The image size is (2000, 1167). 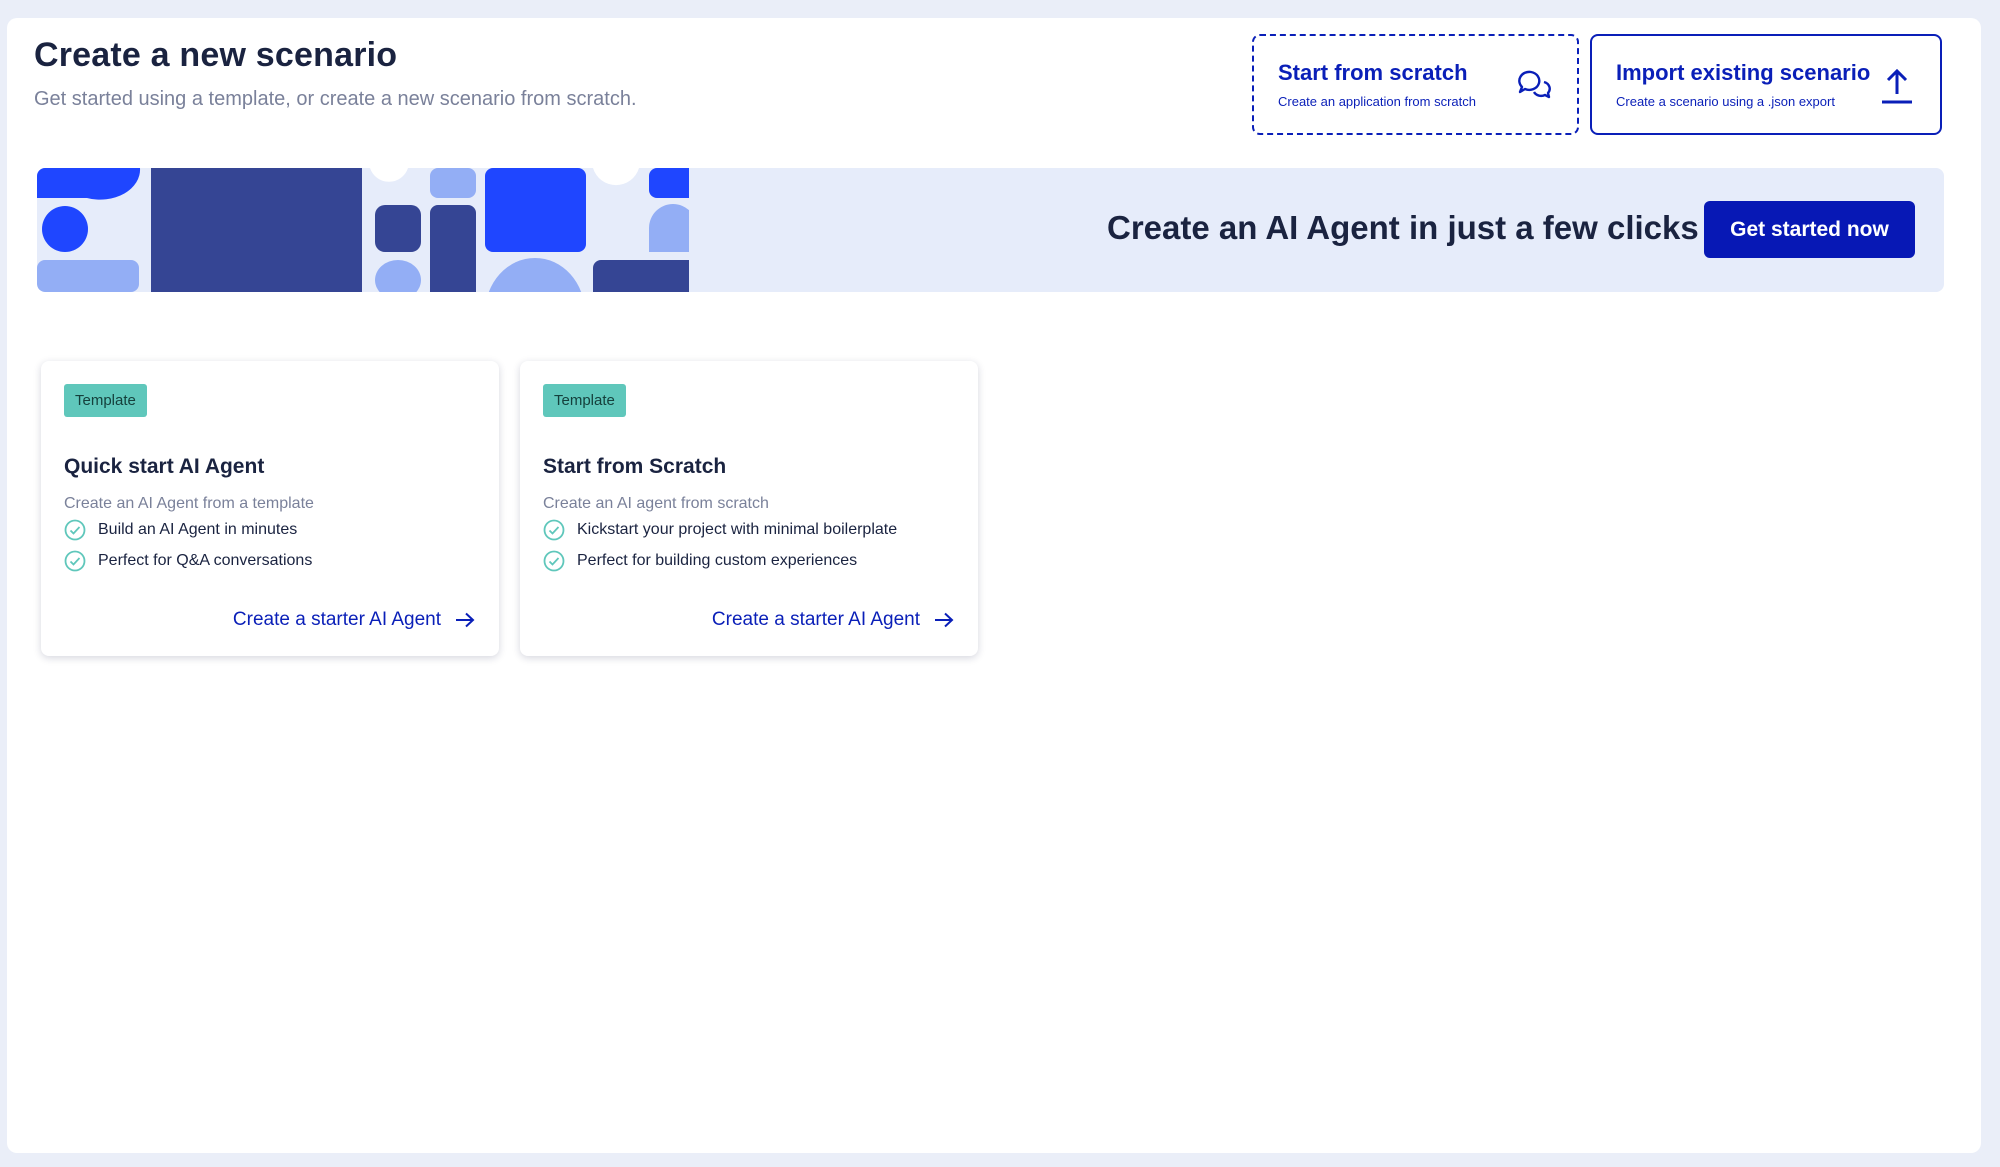 What do you see at coordinates (1809, 229) in the screenshot?
I see `get-started-now-button: Get started now` at bounding box center [1809, 229].